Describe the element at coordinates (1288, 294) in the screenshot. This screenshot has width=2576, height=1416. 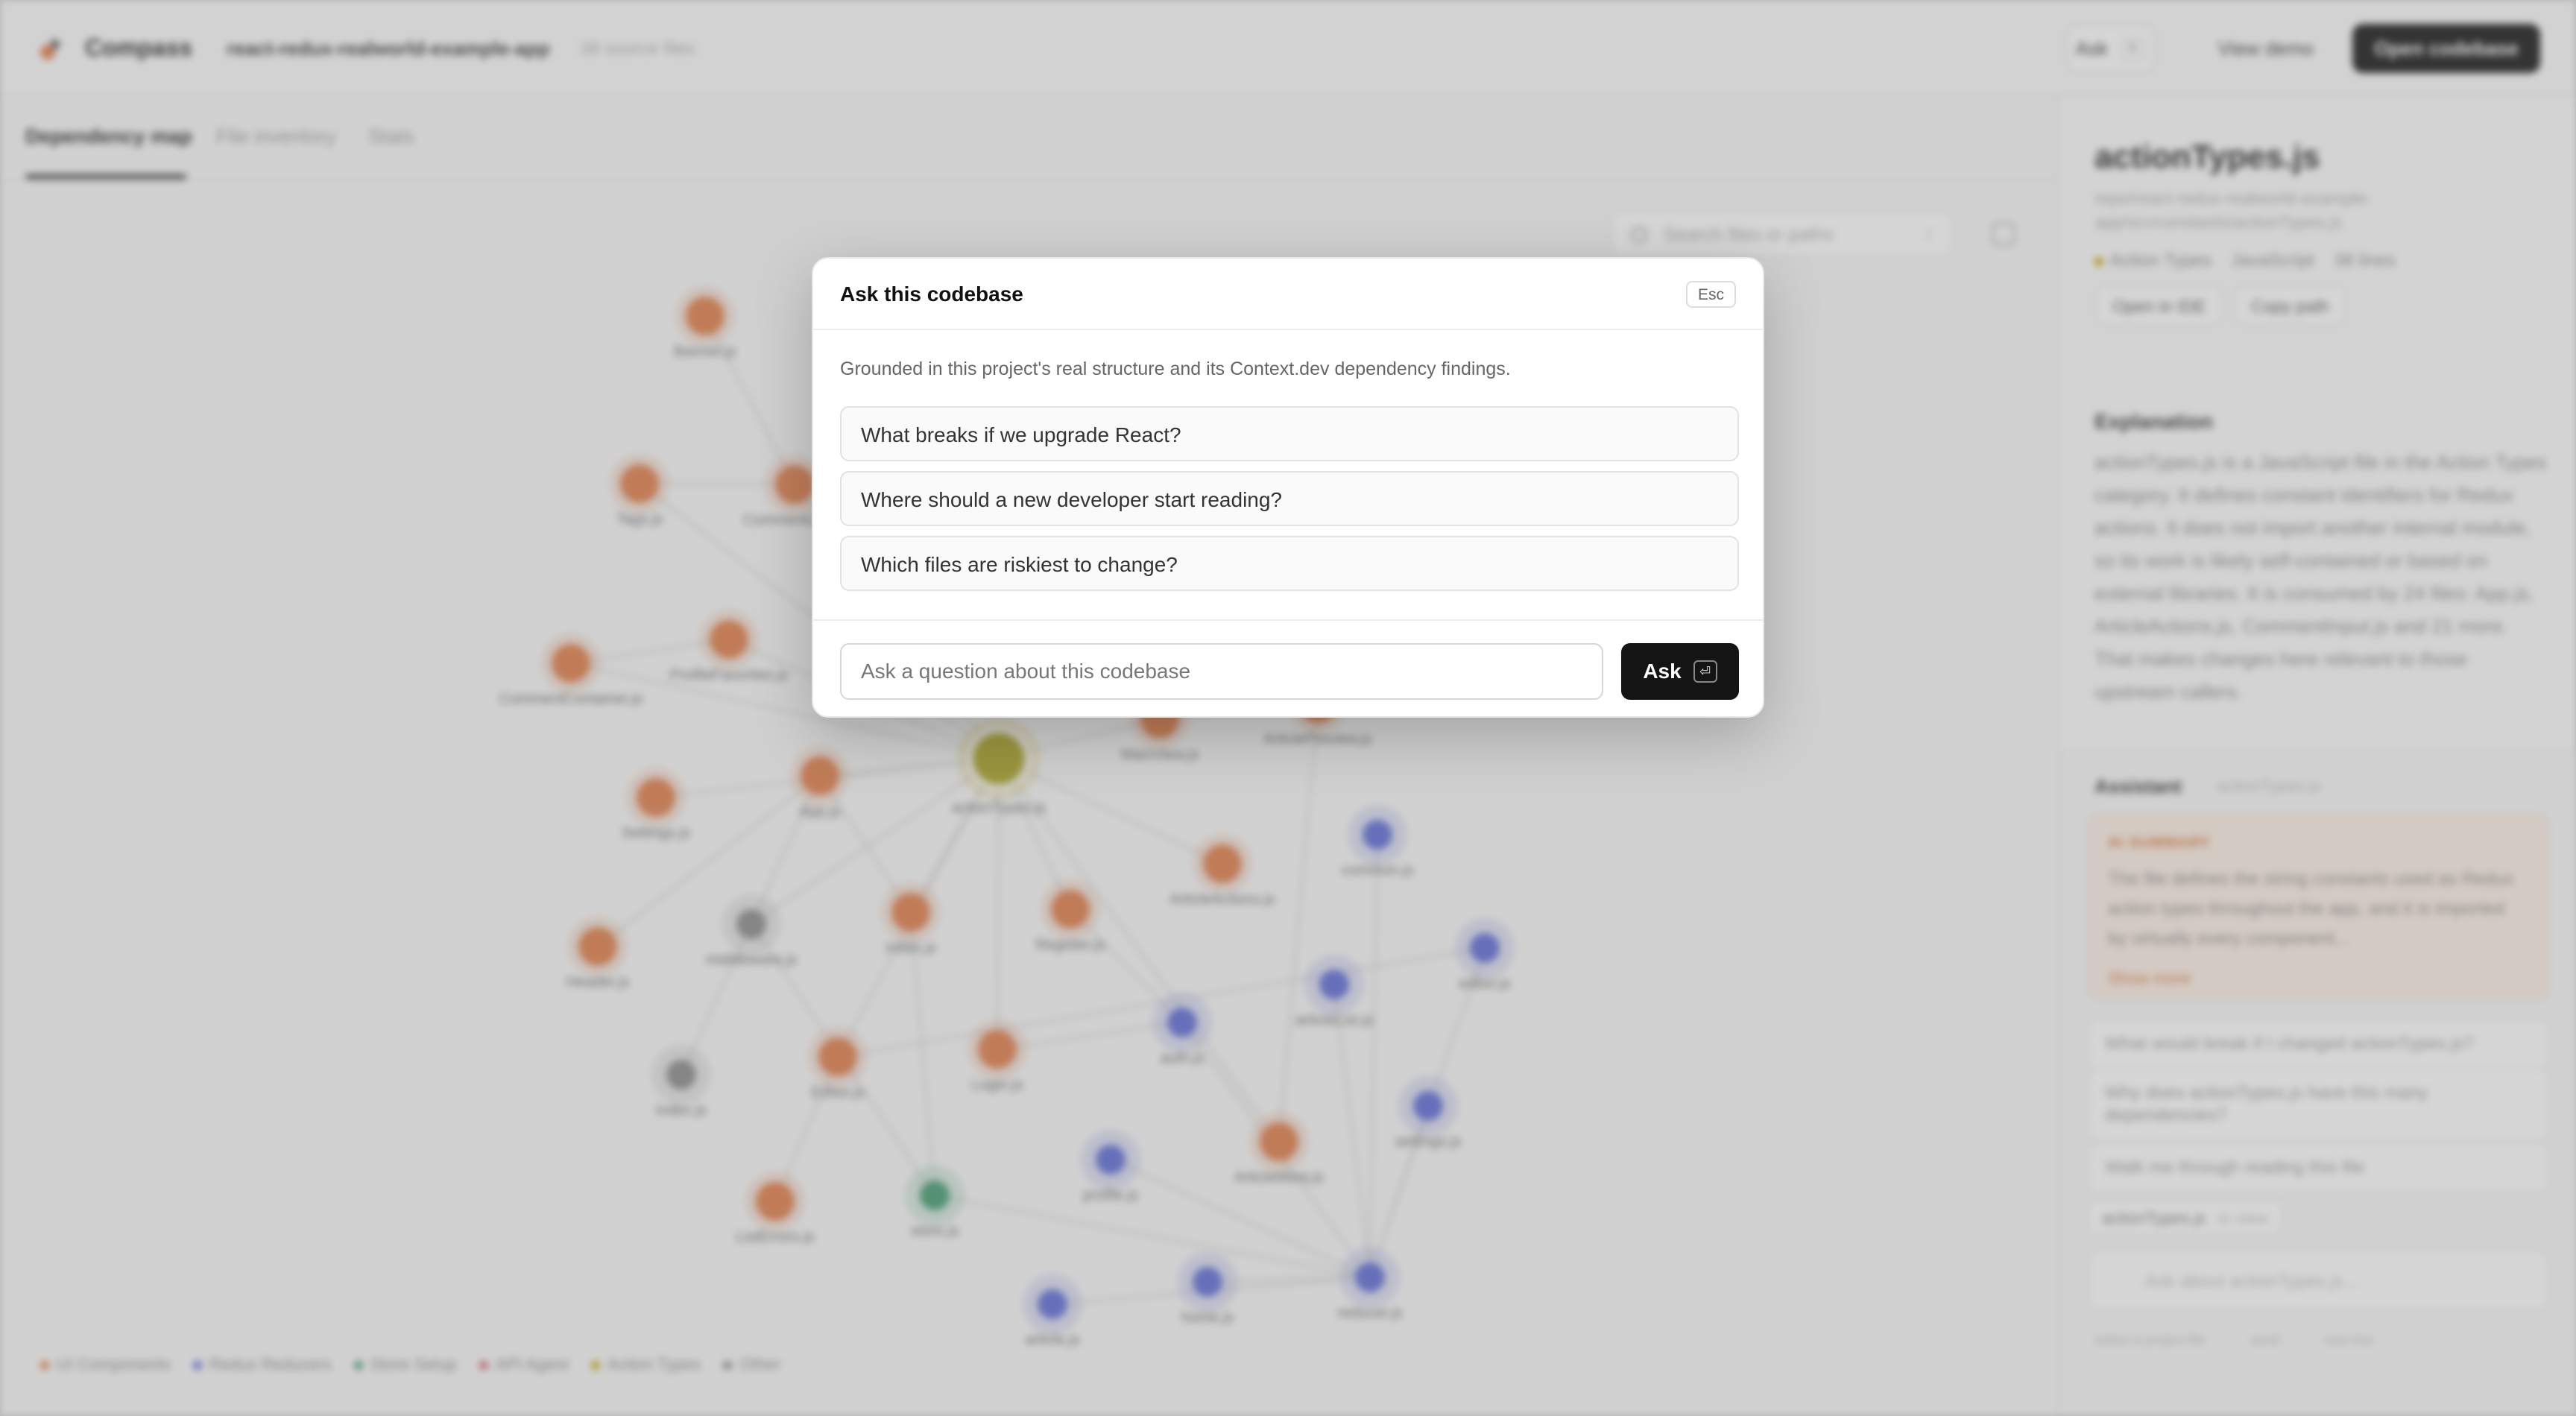
I see `dialog-header: Ask this codebase Esc` at that location.